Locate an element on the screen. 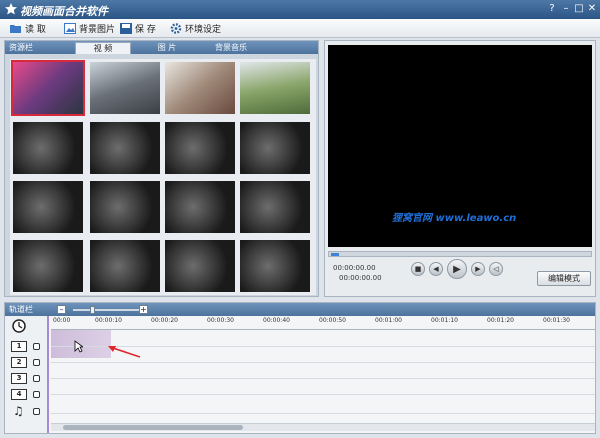 This screenshot has height=438, width=600. ruler-tick: 00:00:30 is located at coordinates (220, 320).